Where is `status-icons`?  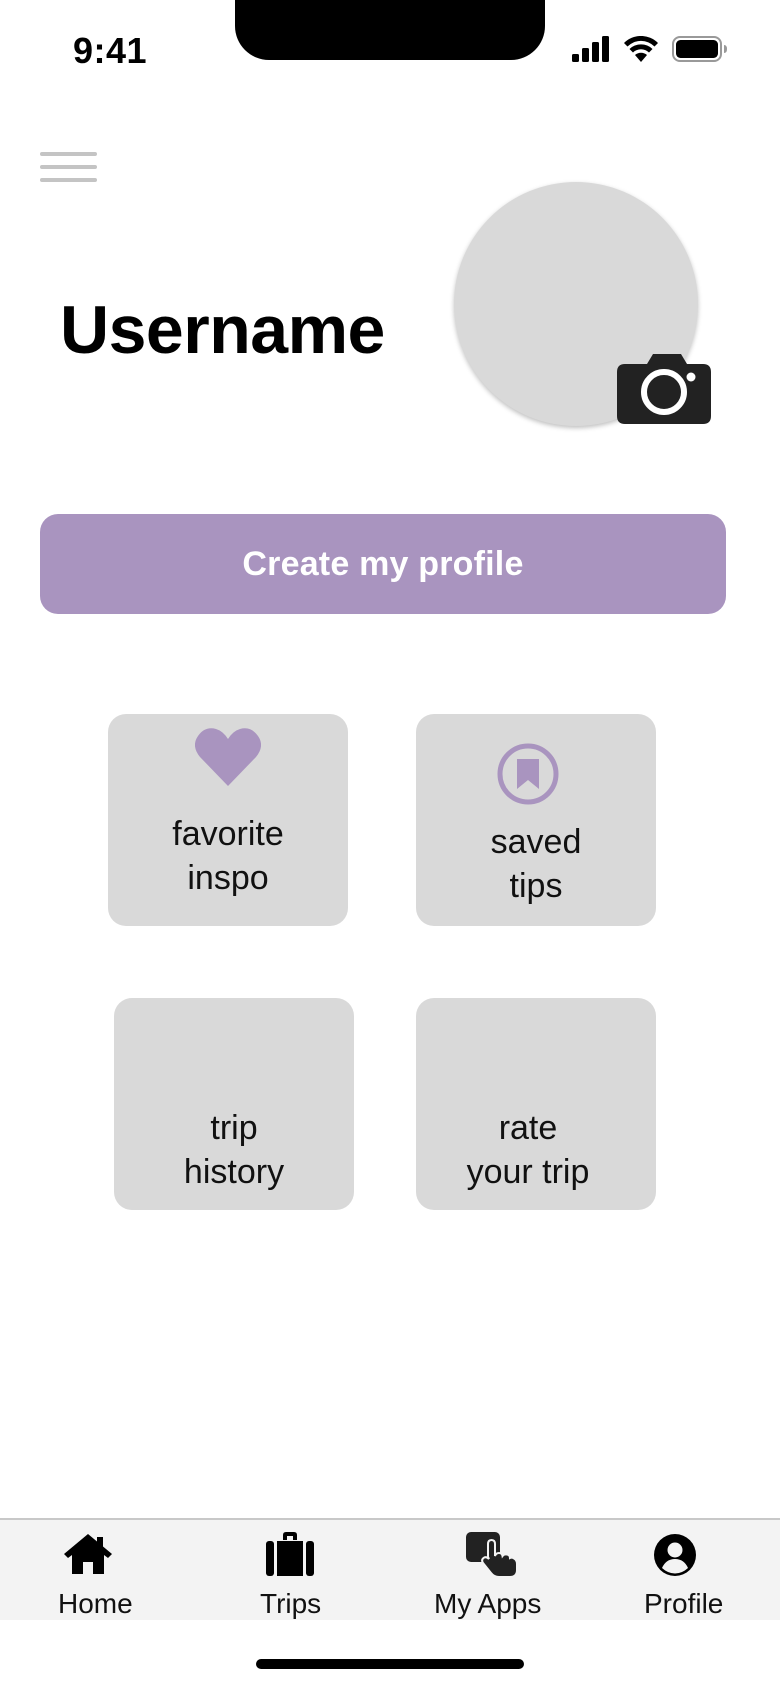 status-icons is located at coordinates (650, 49).